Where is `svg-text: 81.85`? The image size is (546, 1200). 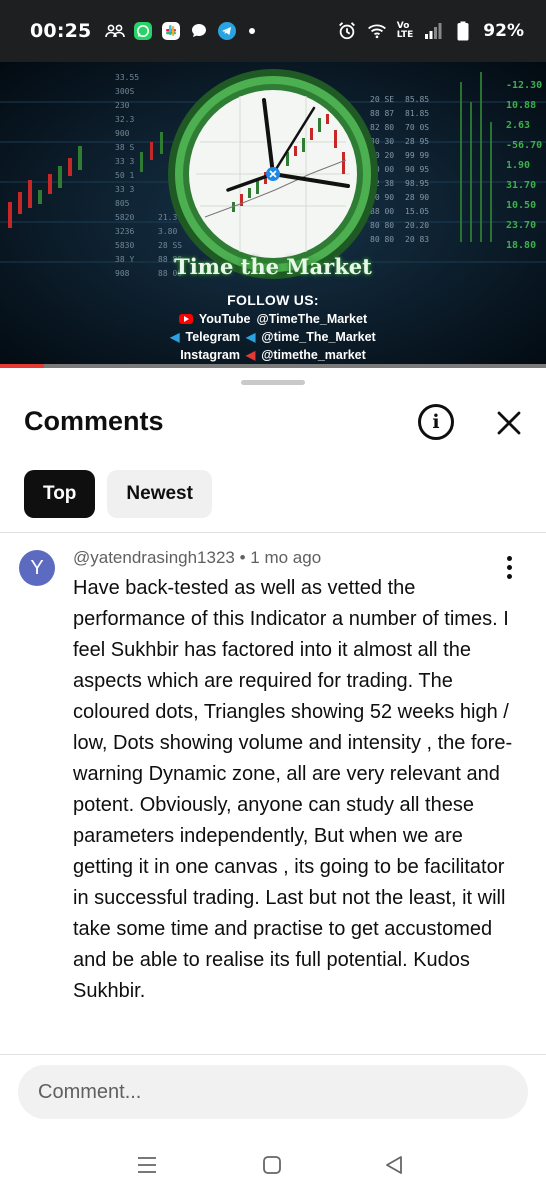
svg-text: 81.85 is located at coordinates (417, 113).